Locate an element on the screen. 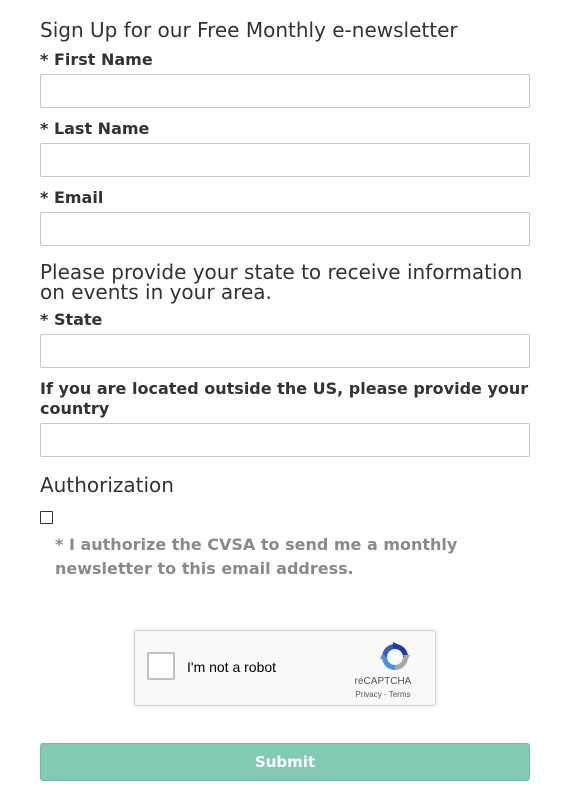 Image resolution: width=570 pixels, height=802 pixels. state-group: * State is located at coordinates (285, 339).